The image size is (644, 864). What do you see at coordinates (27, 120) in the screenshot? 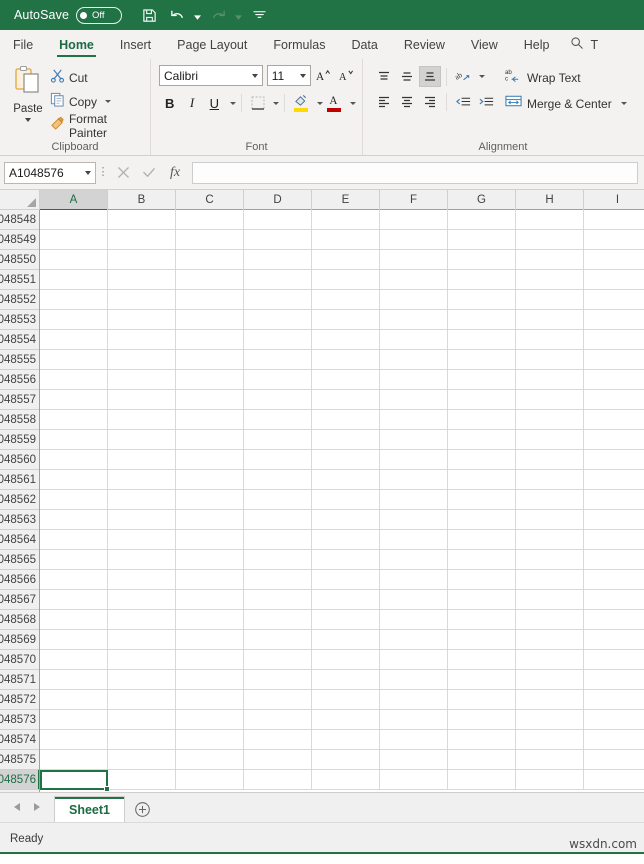
I see `paste-dropdown-icon` at bounding box center [27, 120].